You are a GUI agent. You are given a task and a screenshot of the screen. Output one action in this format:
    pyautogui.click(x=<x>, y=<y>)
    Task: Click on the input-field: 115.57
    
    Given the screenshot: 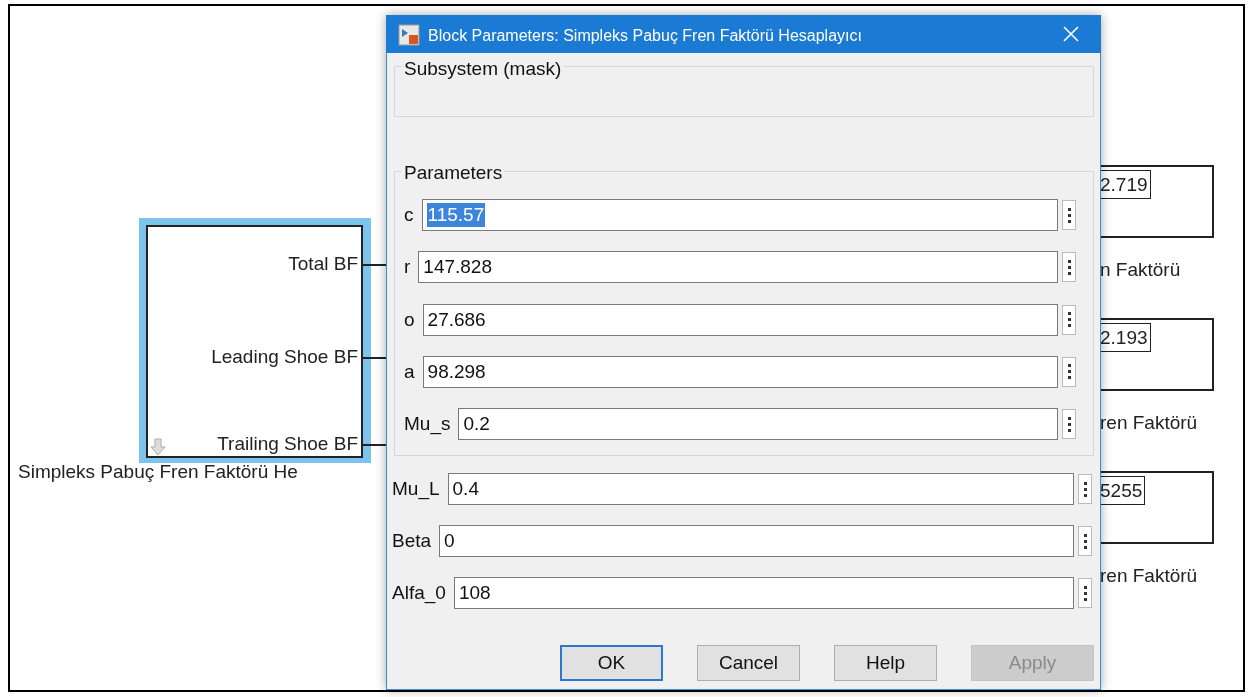 What is the action you would take?
    pyautogui.click(x=739, y=215)
    